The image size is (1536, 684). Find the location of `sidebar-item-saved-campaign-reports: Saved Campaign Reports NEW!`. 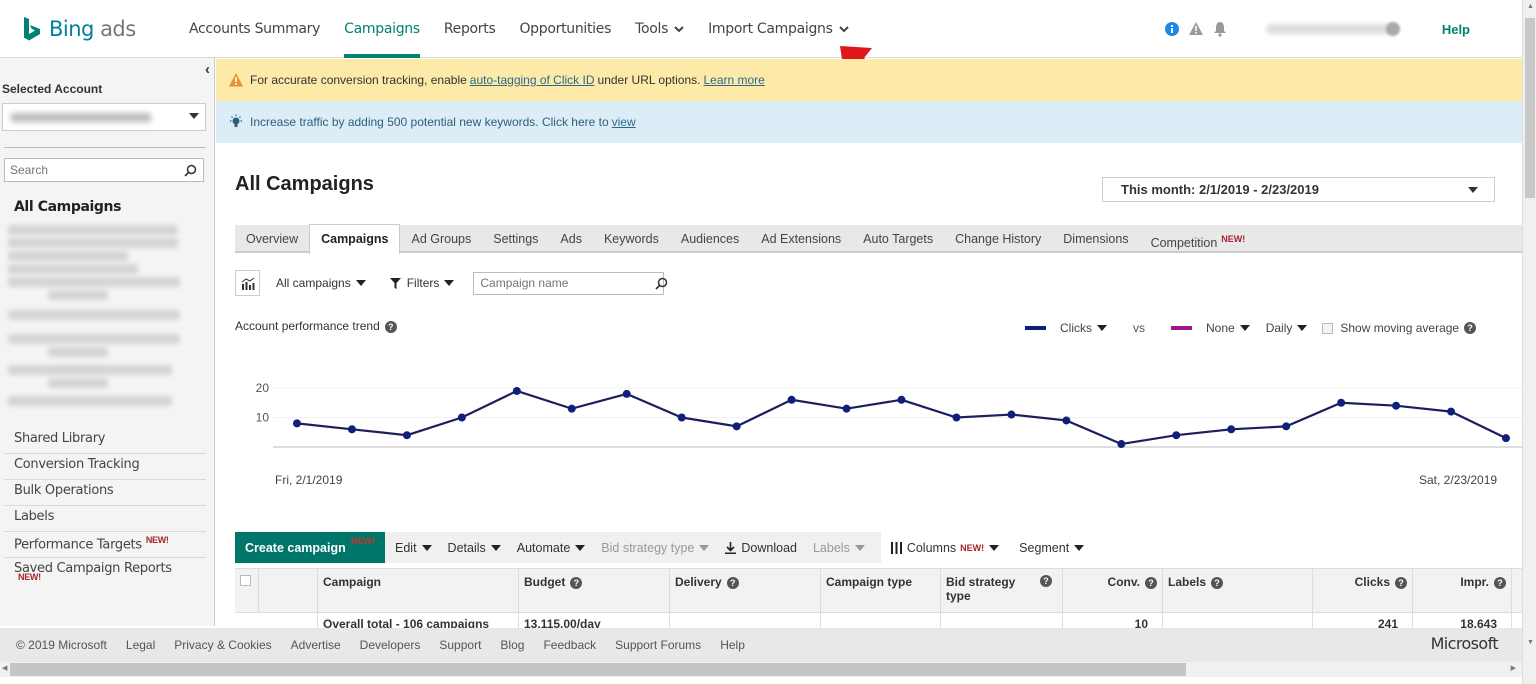

sidebar-item-saved-campaign-reports: Saved Campaign Reports NEW! is located at coordinates (105, 578).